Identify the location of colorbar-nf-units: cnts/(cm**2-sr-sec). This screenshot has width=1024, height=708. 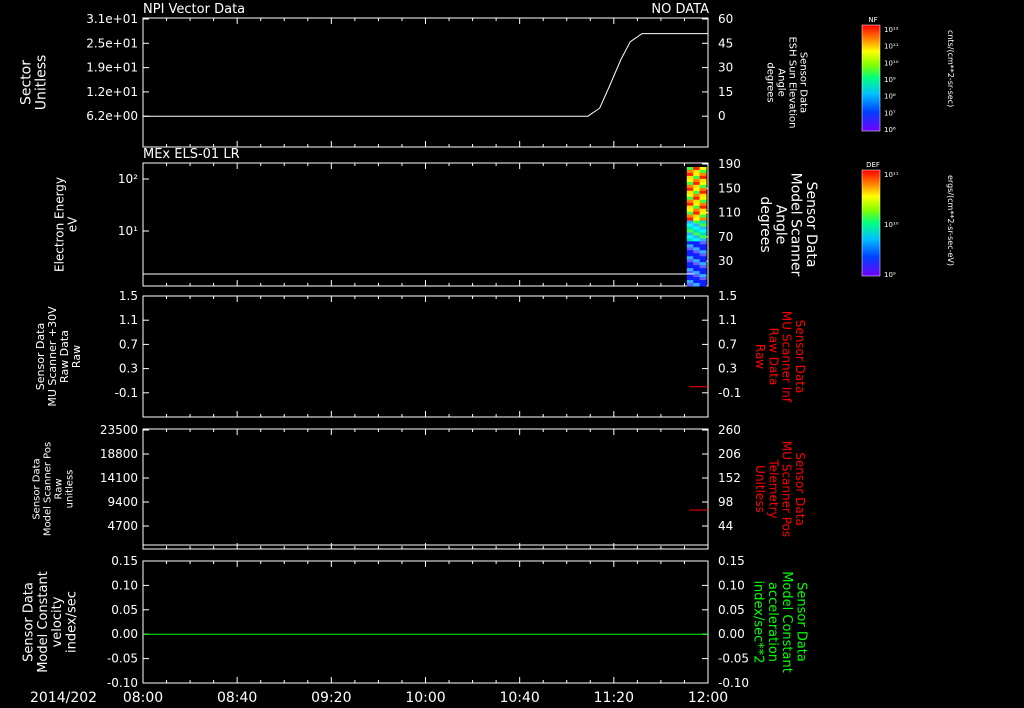
(950, 68).